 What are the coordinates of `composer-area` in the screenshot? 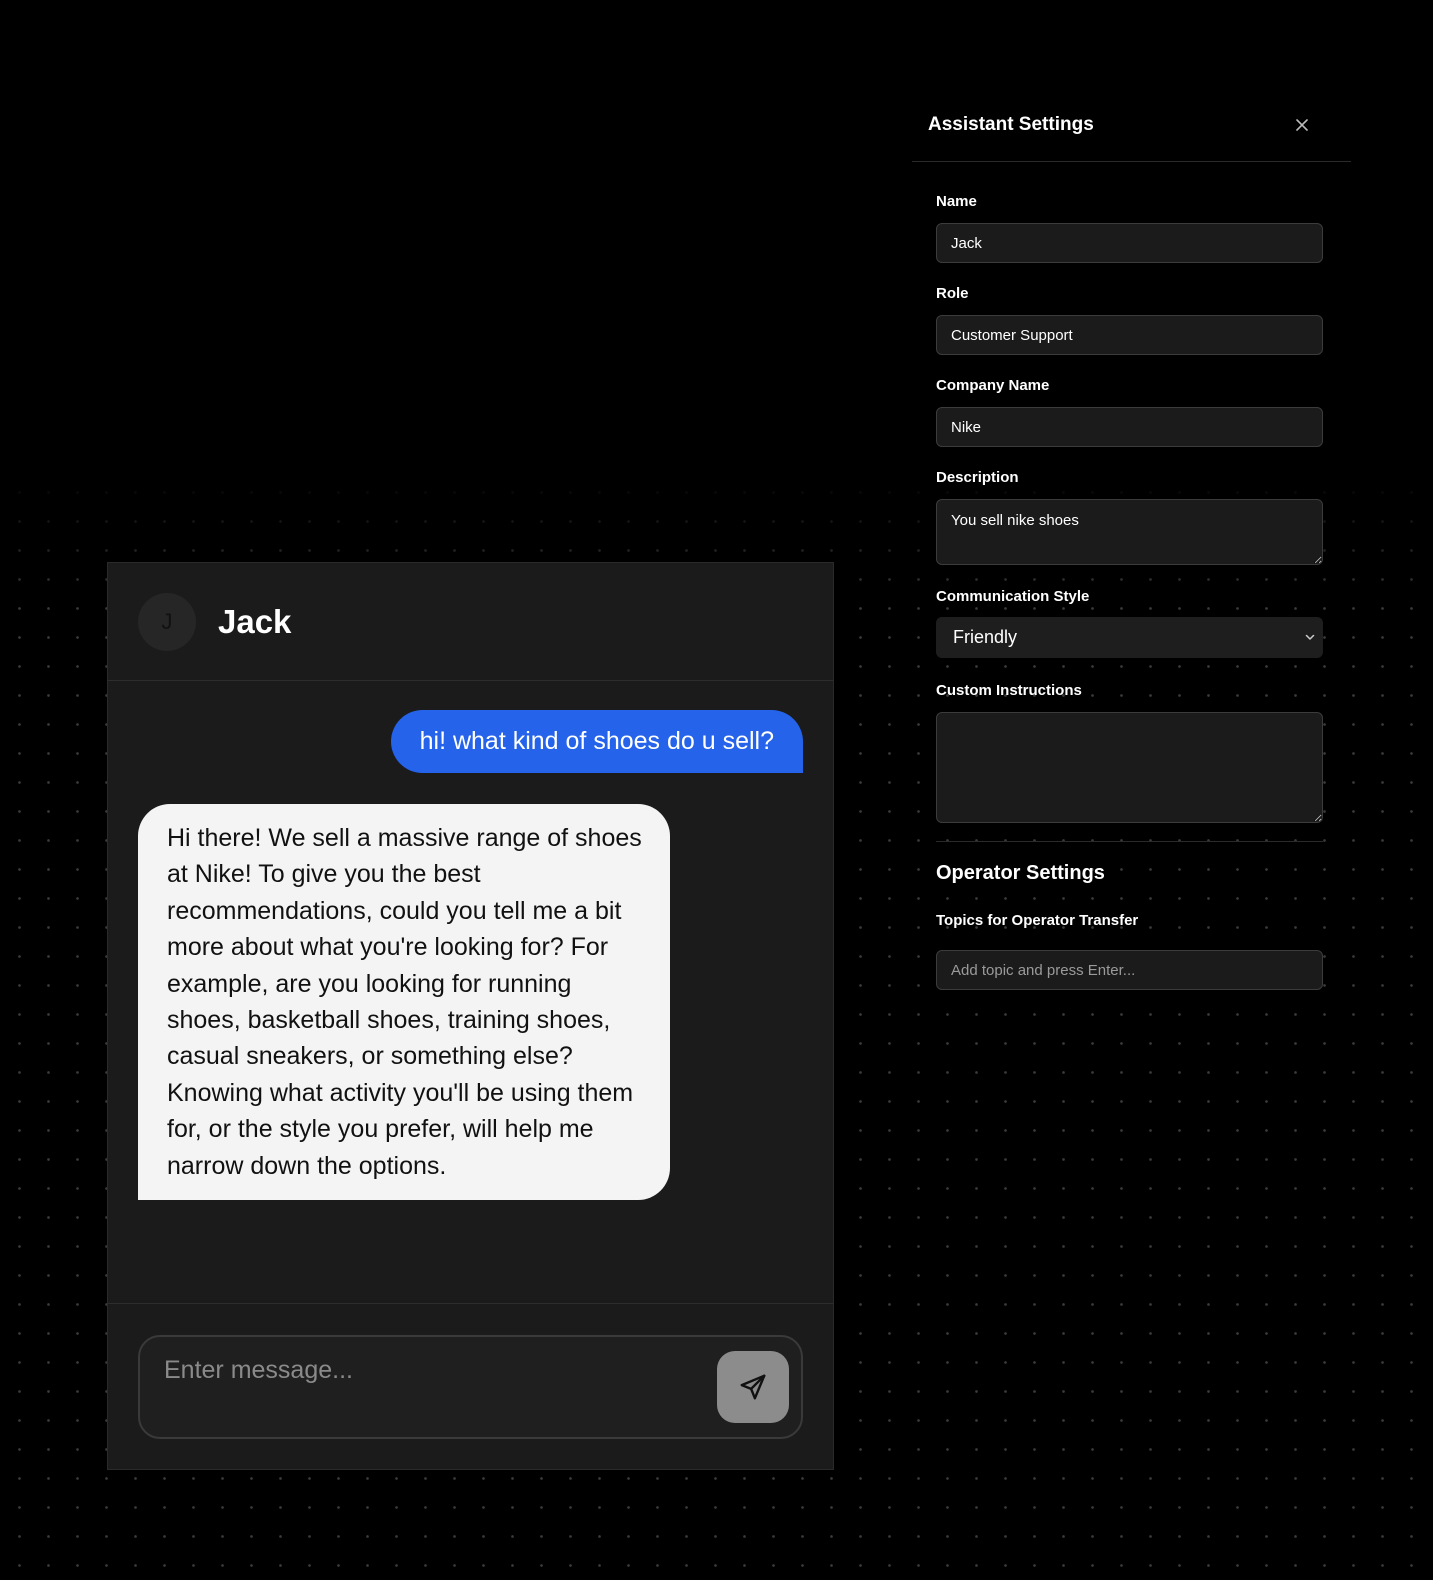 It's located at (470, 1386).